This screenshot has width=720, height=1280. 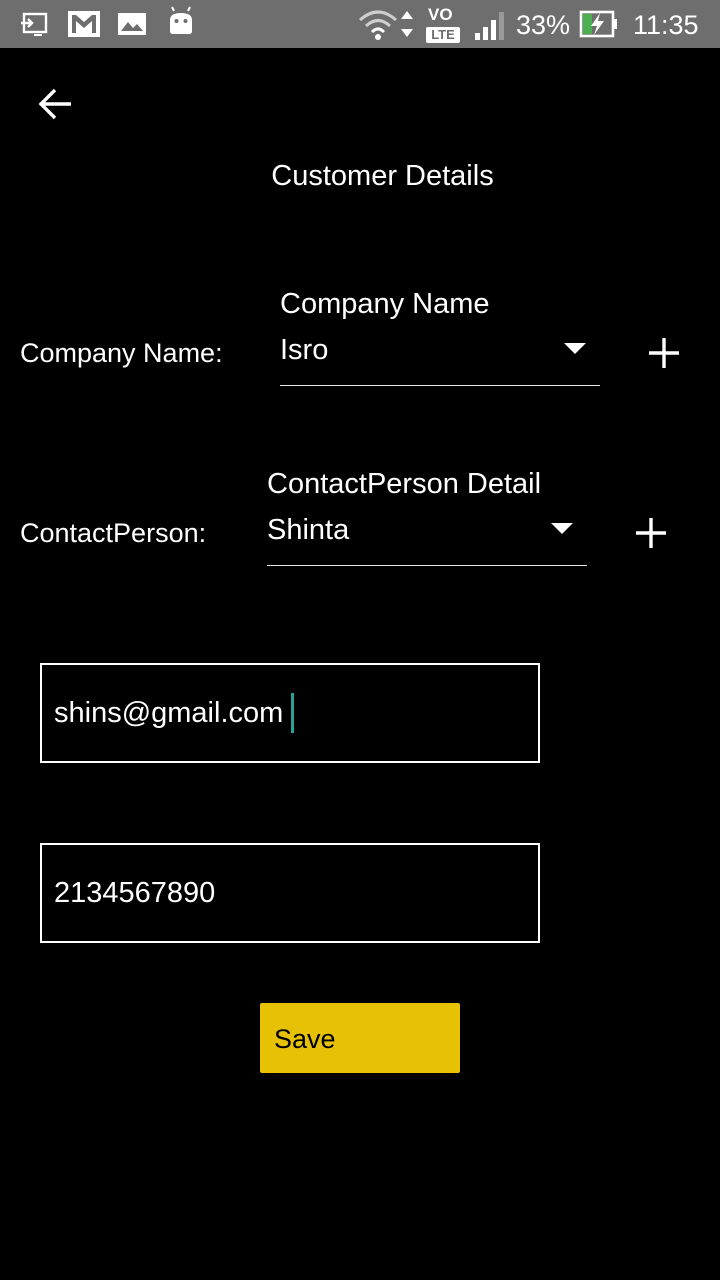 I want to click on text-cursor, so click(x=292, y=713).